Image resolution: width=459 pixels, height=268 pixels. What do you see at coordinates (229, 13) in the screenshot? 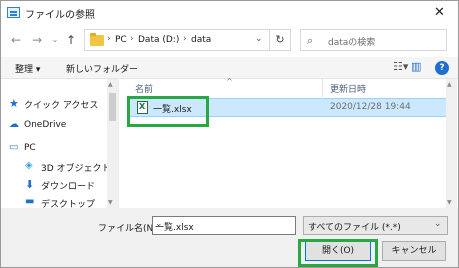
I see `title-bar: ファイルの参照 ✕` at bounding box center [229, 13].